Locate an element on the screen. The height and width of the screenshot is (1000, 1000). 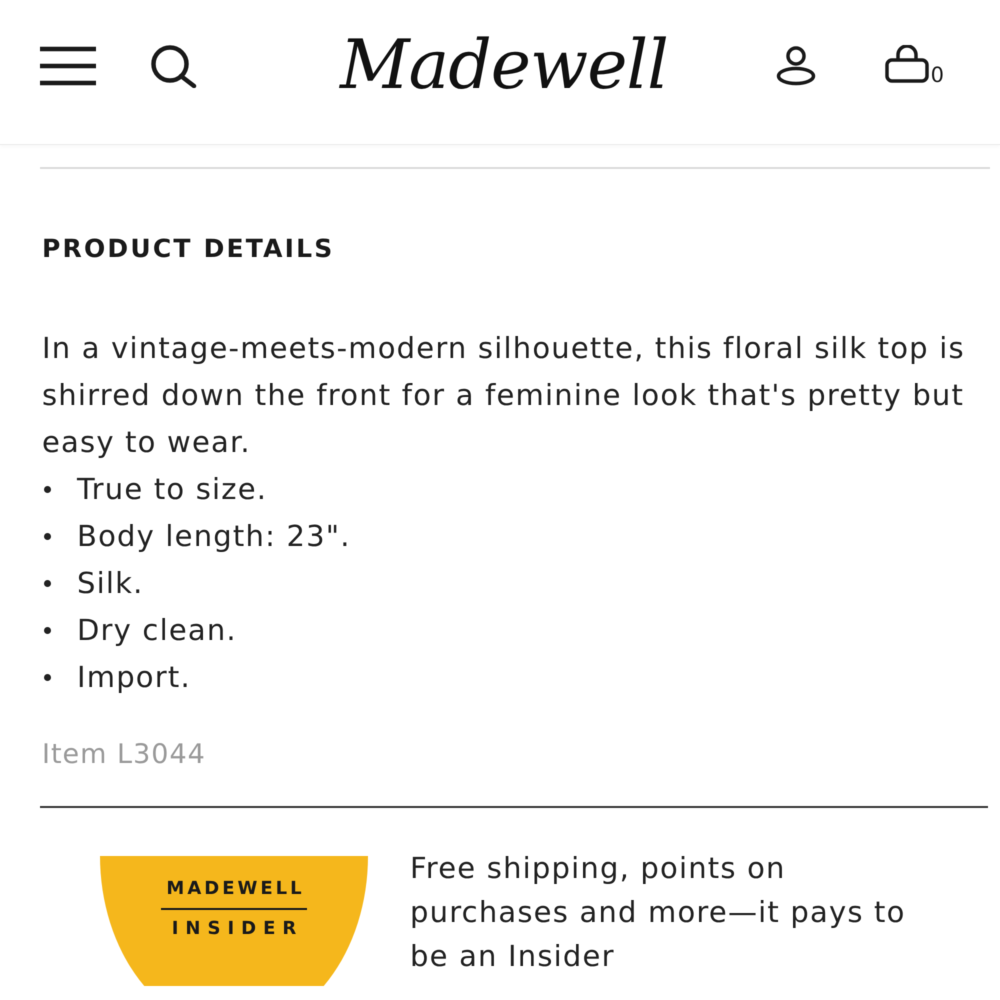
bullet-text: Import. is located at coordinates (134, 677).